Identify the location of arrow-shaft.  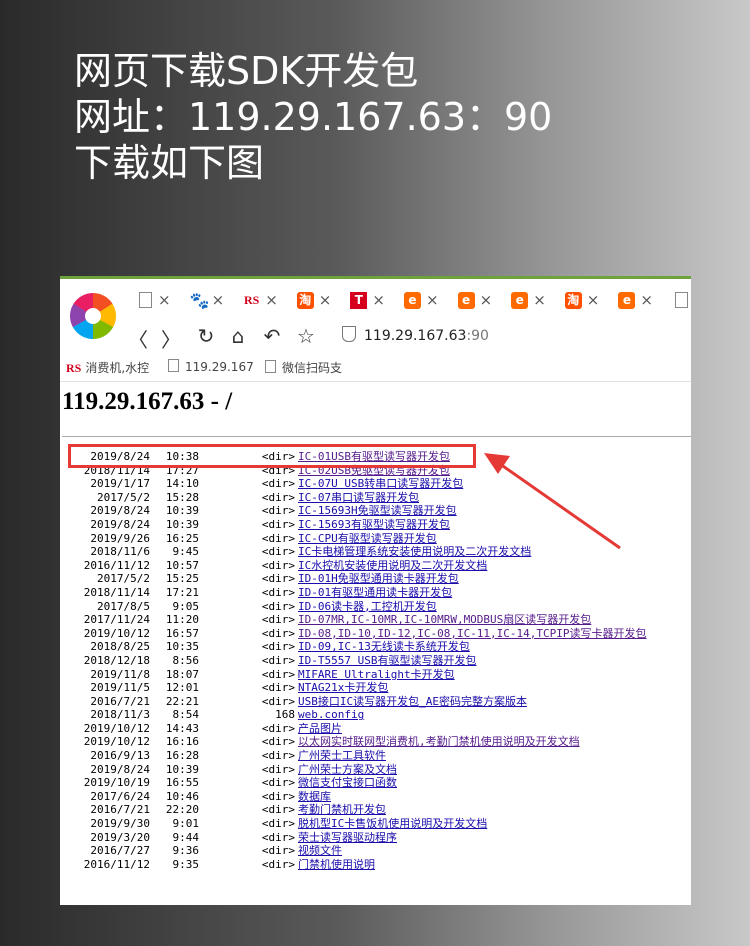
(560, 506).